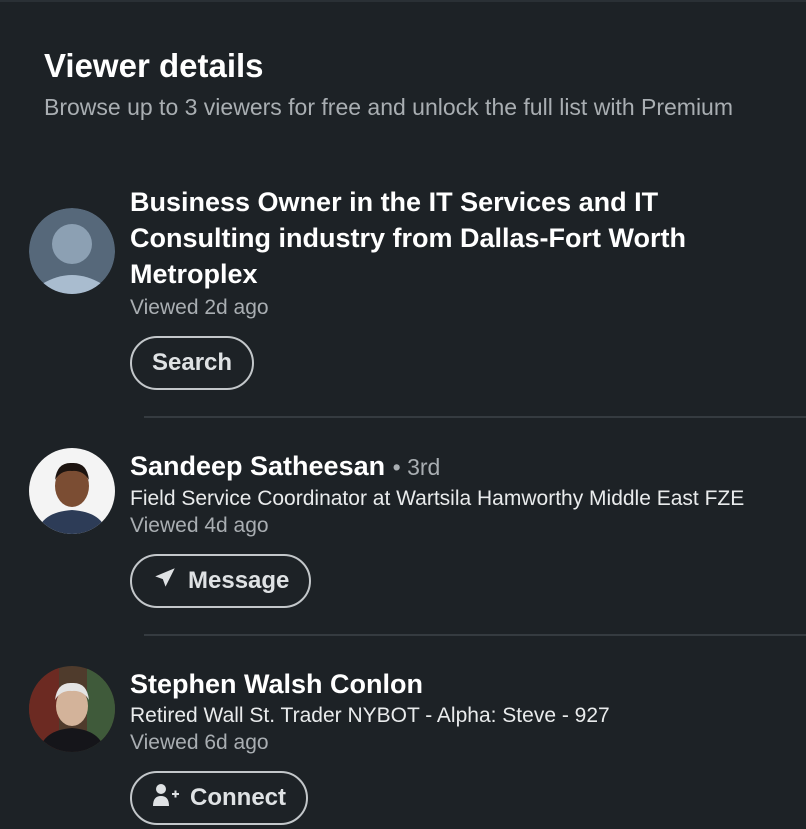 The width and height of the screenshot is (806, 829). I want to click on anonymous-avatar-icon, so click(72, 251).